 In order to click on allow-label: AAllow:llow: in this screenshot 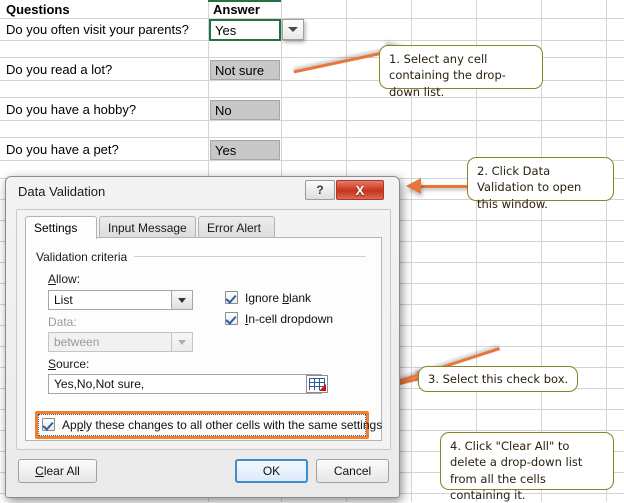, I will do `click(64, 279)`.